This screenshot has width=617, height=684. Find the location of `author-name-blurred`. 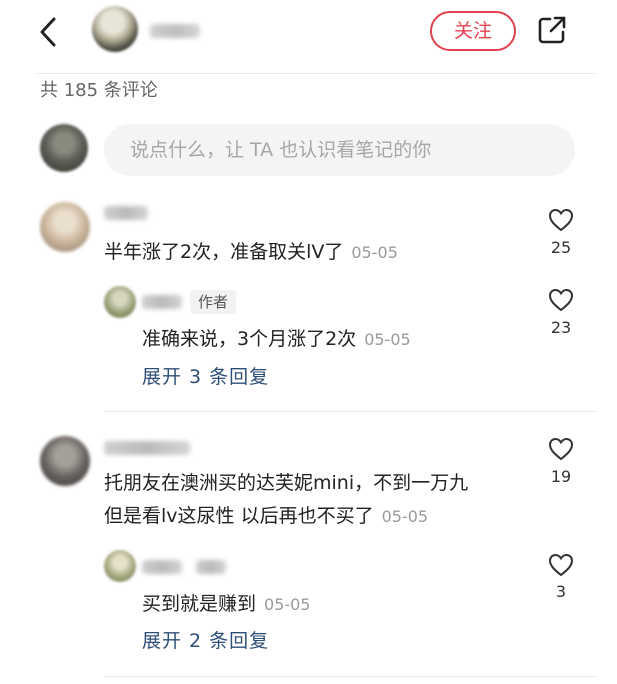

author-name-blurred is located at coordinates (175, 31).